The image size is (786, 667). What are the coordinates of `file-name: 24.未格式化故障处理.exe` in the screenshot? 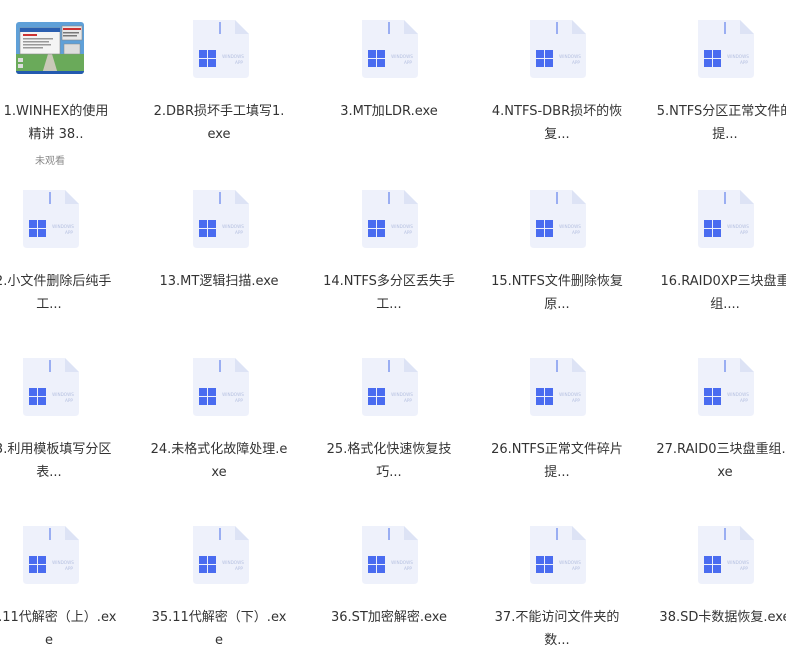 It's located at (219, 461).